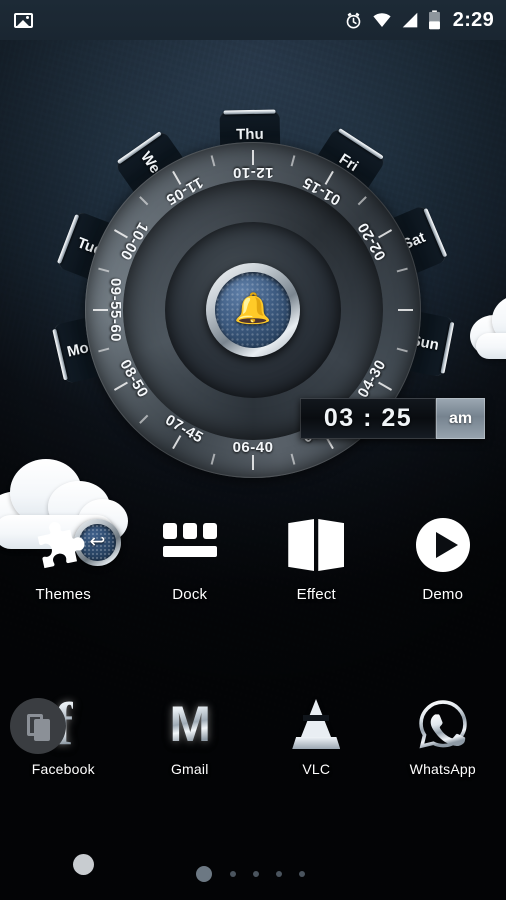  I want to click on gmail-icon: M, so click(190, 724).